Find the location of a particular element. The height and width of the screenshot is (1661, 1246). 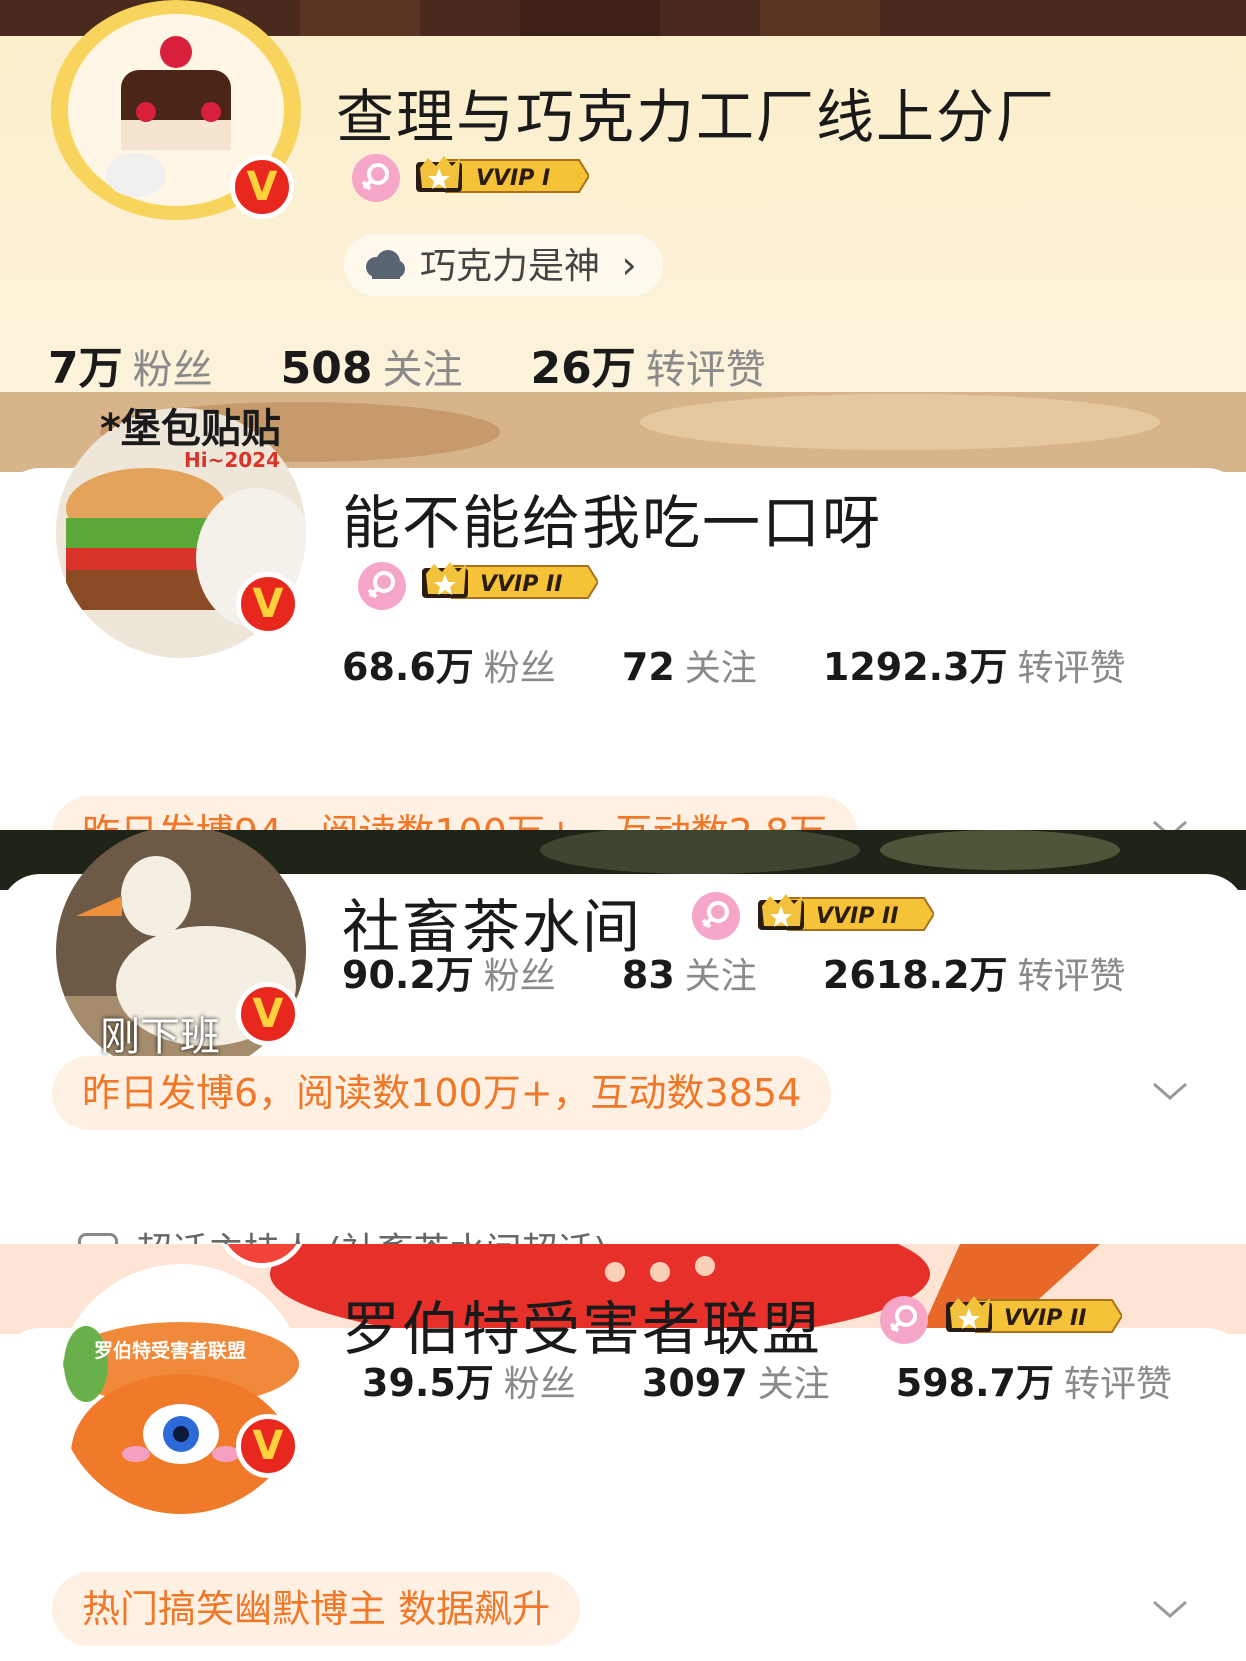

crown-icon: VVIP I is located at coordinates (502, 174).